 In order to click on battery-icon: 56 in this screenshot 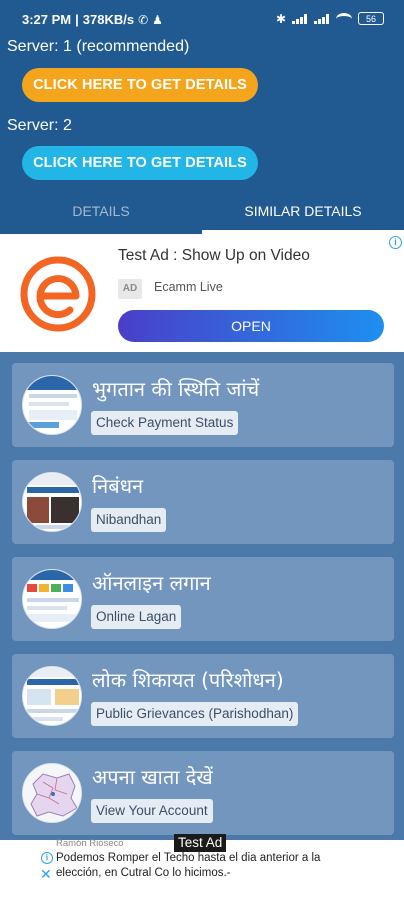, I will do `click(371, 18)`.